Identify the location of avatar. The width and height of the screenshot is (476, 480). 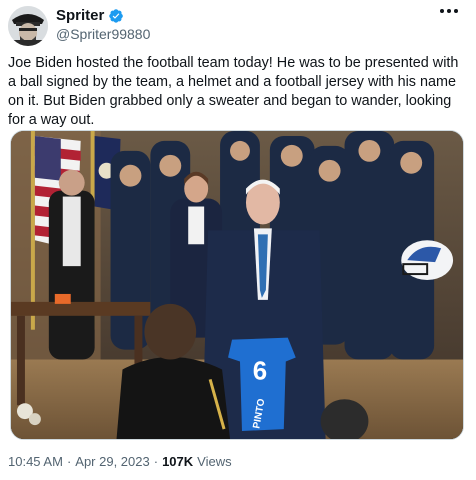
(28, 26).